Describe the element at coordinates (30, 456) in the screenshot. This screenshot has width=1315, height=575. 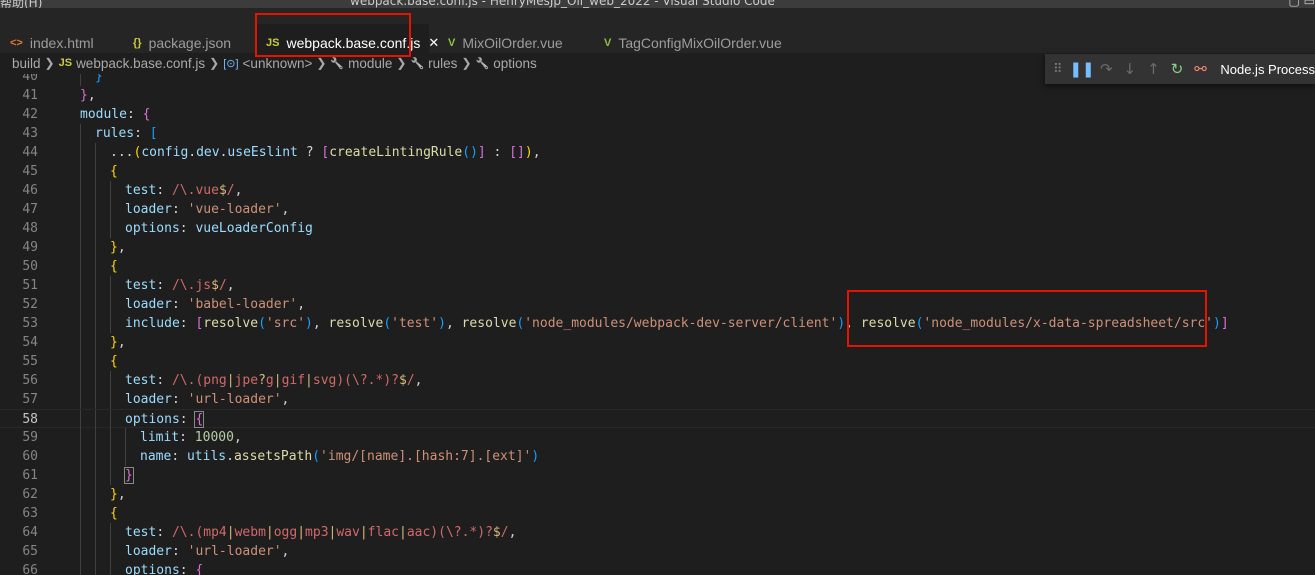
I see `line-number: 60` at that location.